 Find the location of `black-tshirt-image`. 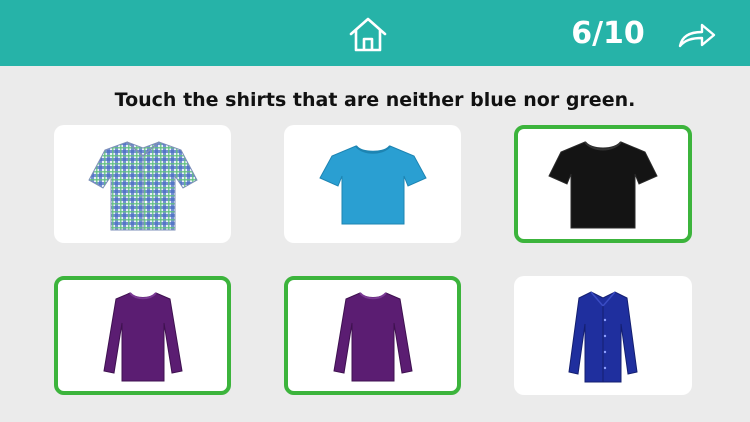

black-tshirt-image is located at coordinates (603, 185).